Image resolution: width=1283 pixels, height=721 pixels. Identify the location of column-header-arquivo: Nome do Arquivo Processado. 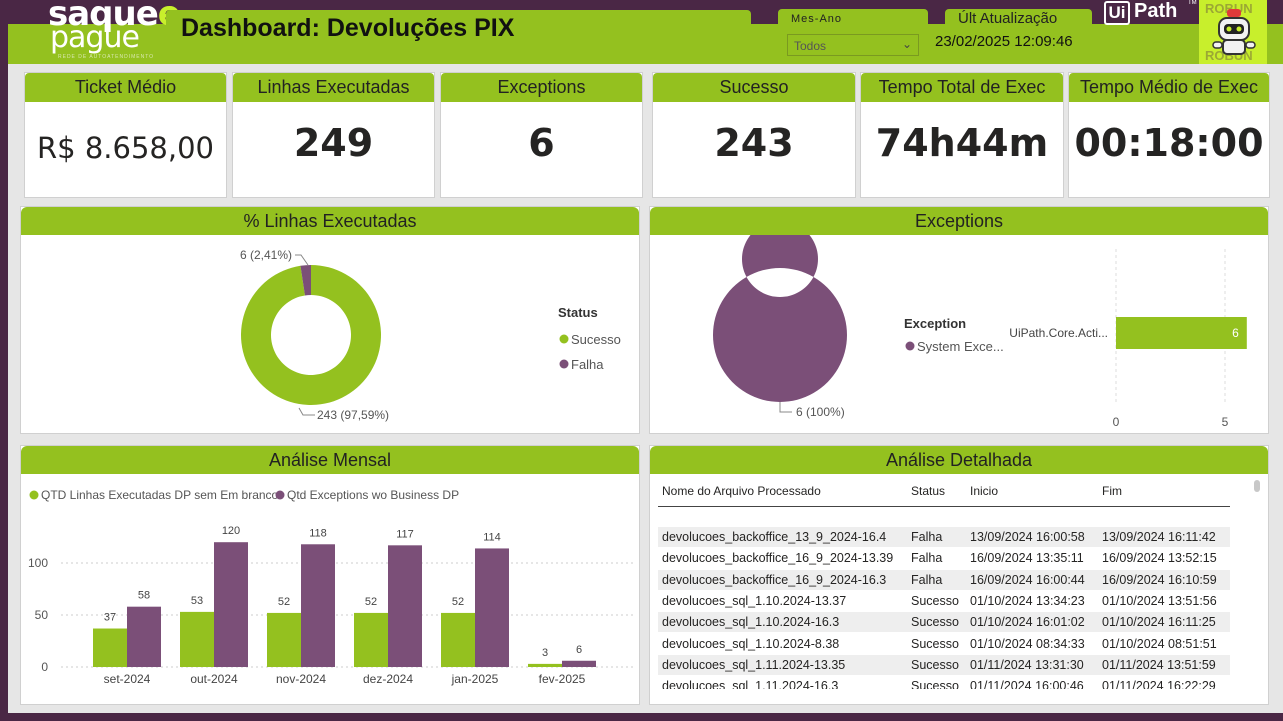
(741, 491).